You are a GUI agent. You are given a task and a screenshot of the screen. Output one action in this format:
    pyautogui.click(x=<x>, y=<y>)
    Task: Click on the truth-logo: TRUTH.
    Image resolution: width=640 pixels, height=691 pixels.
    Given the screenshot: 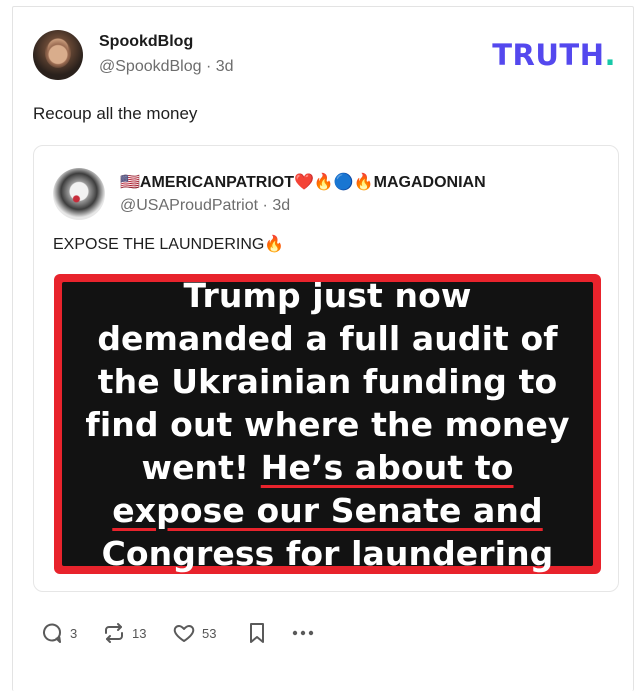 What is the action you would take?
    pyautogui.click(x=554, y=55)
    